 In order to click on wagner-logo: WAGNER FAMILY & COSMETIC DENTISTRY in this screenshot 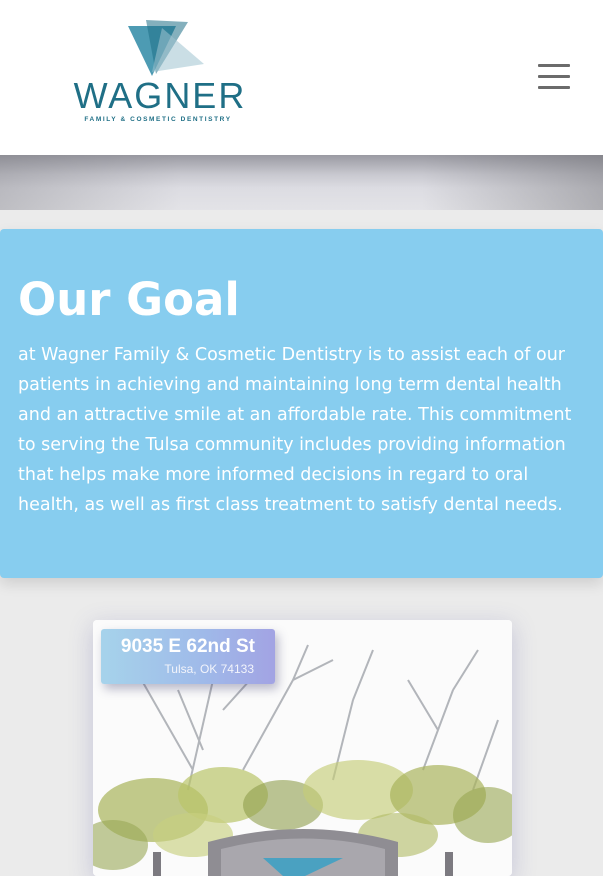, I will do `click(160, 75)`.